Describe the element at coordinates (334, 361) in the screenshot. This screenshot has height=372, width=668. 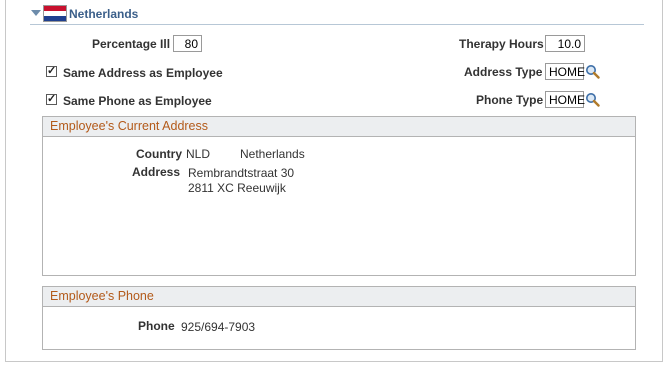
I see `page-frame-bottom` at that location.